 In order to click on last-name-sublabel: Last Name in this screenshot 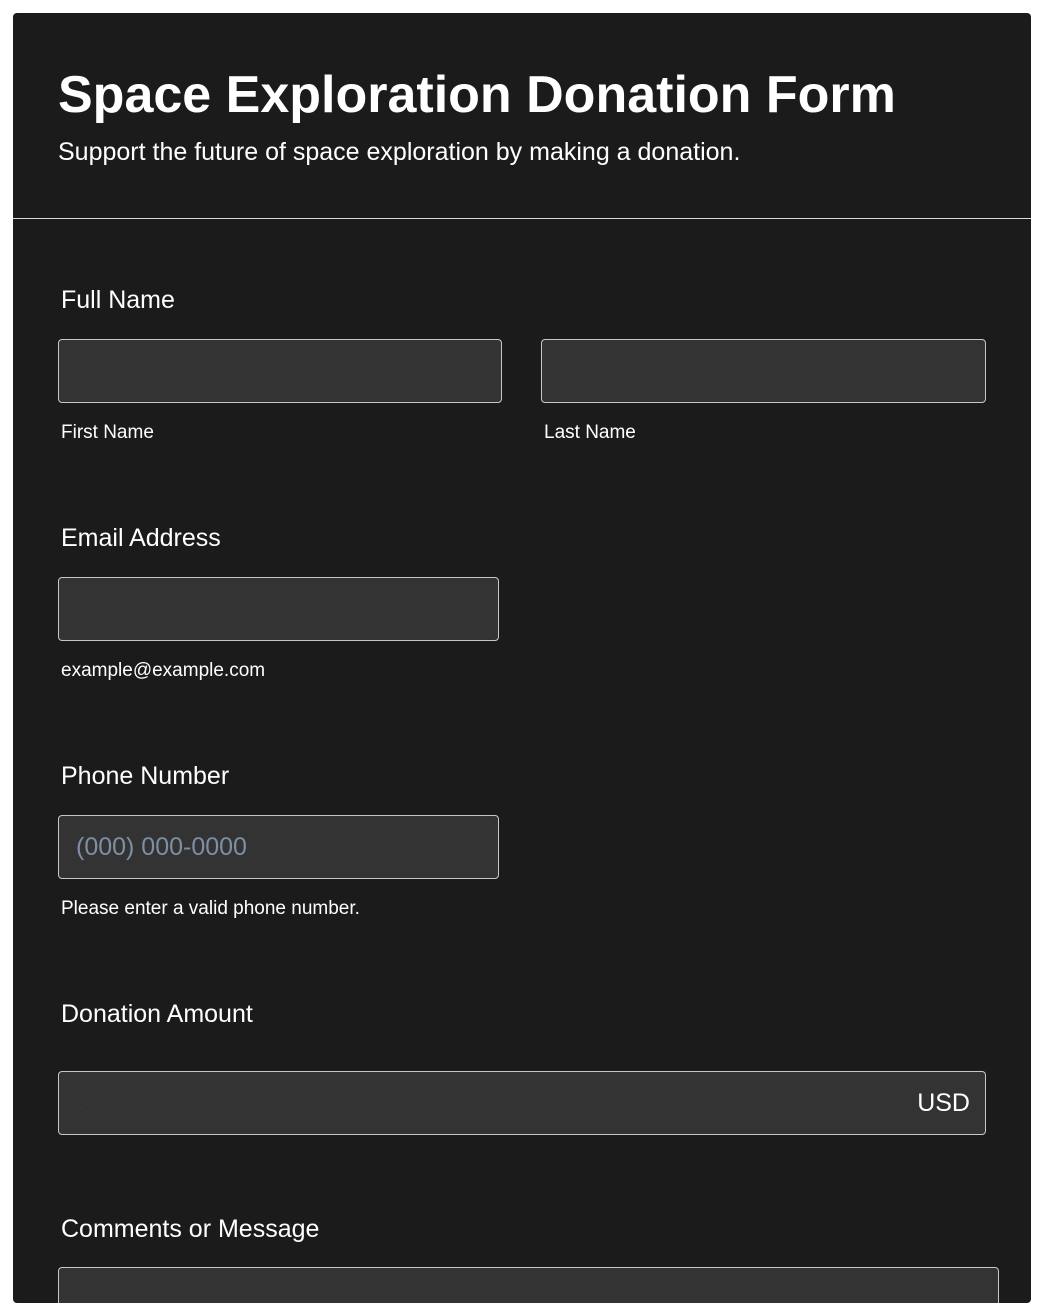, I will do `click(590, 432)`.